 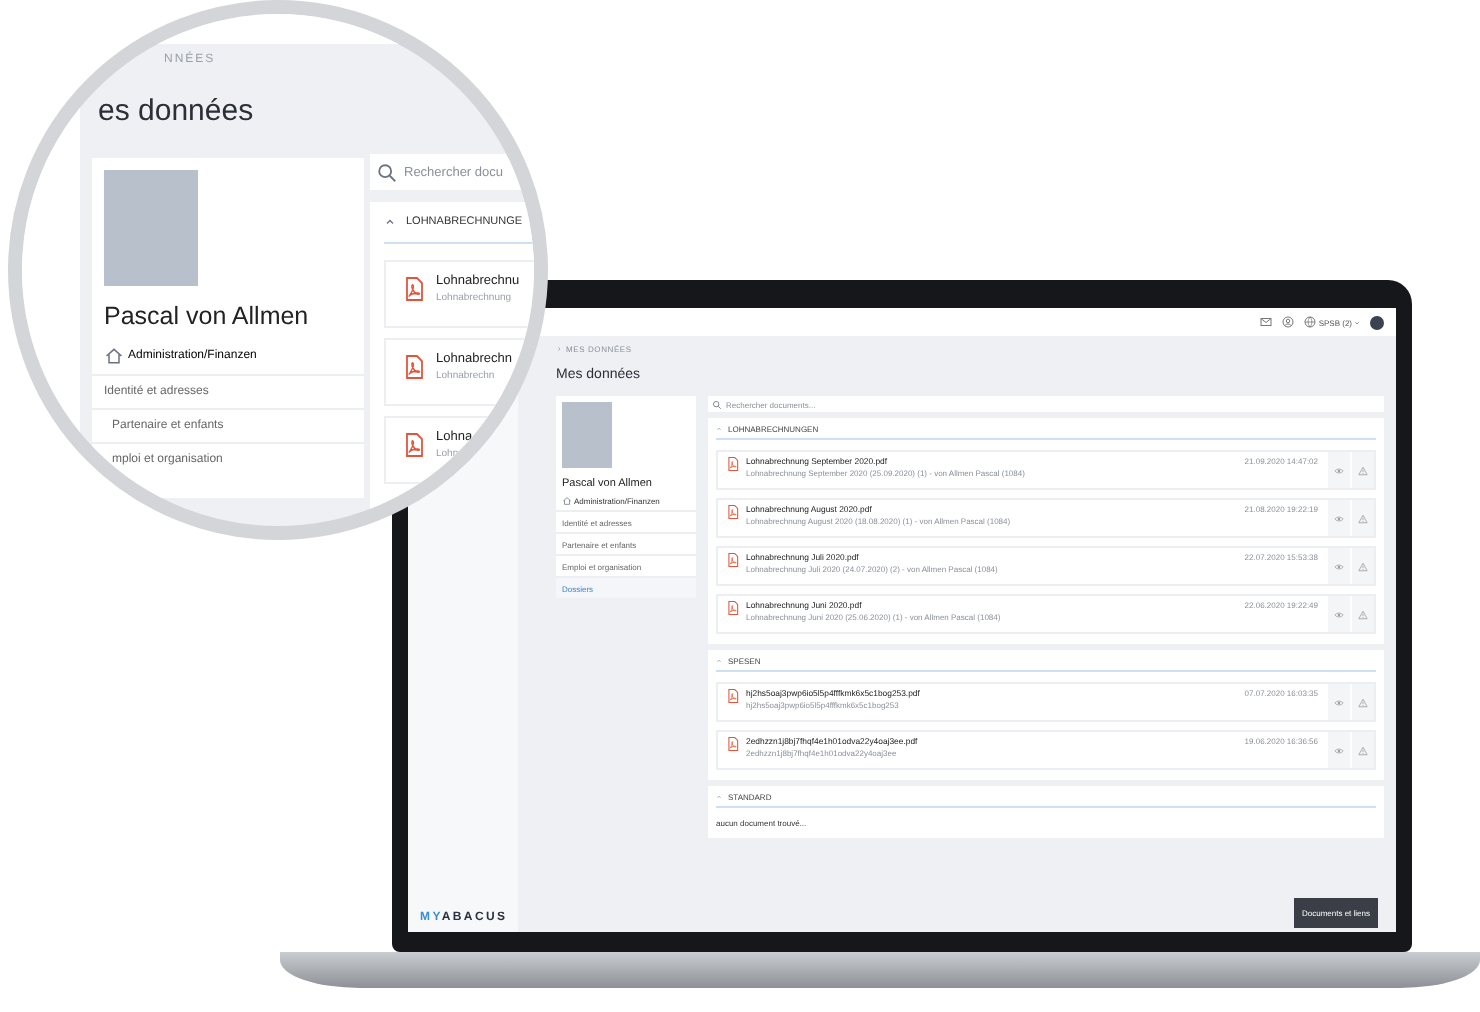 What do you see at coordinates (1288, 322) in the screenshot?
I see `user-icon` at bounding box center [1288, 322].